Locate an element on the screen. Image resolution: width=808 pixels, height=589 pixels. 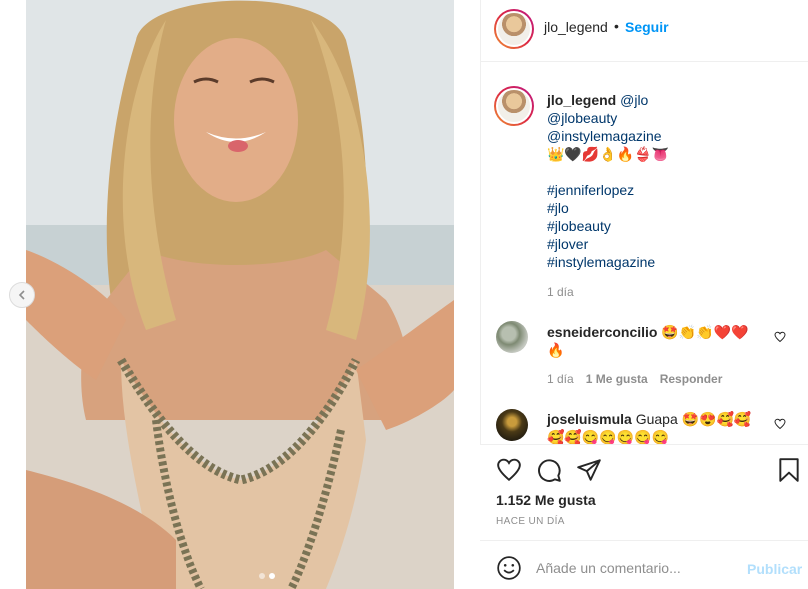
author-username: jlo_legend is located at coordinates (576, 27).